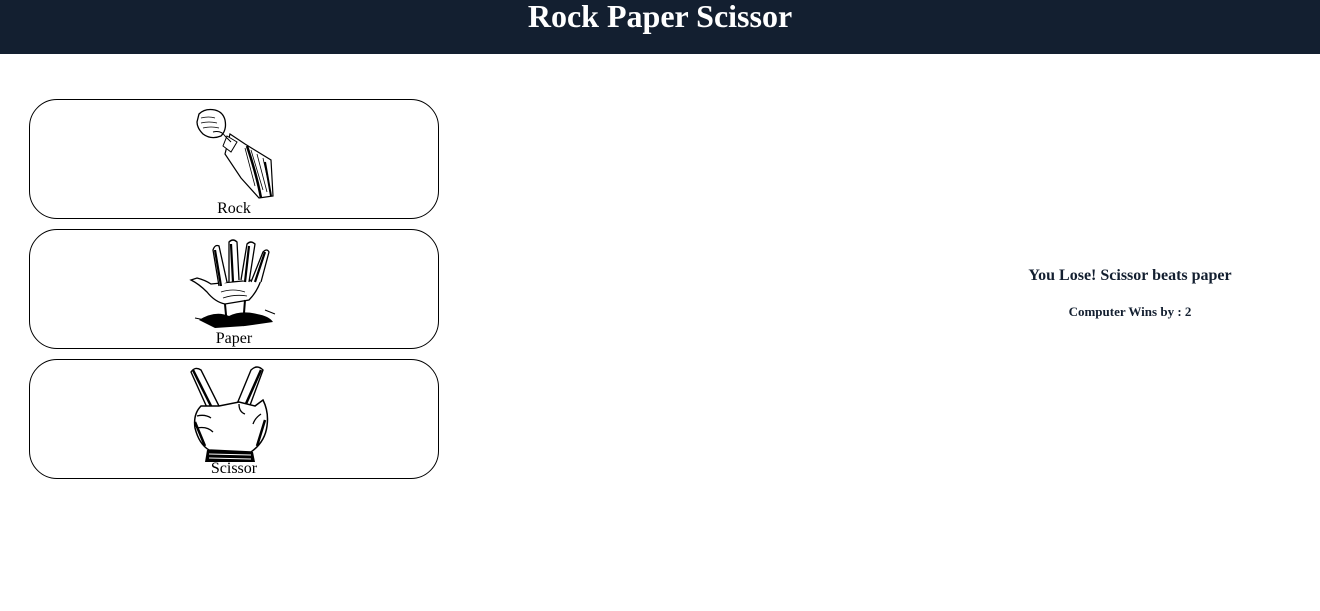 This screenshot has height=611, width=1320. Describe the element at coordinates (1130, 311) in the screenshot. I see `score-text: Computer Wins by : 2` at that location.